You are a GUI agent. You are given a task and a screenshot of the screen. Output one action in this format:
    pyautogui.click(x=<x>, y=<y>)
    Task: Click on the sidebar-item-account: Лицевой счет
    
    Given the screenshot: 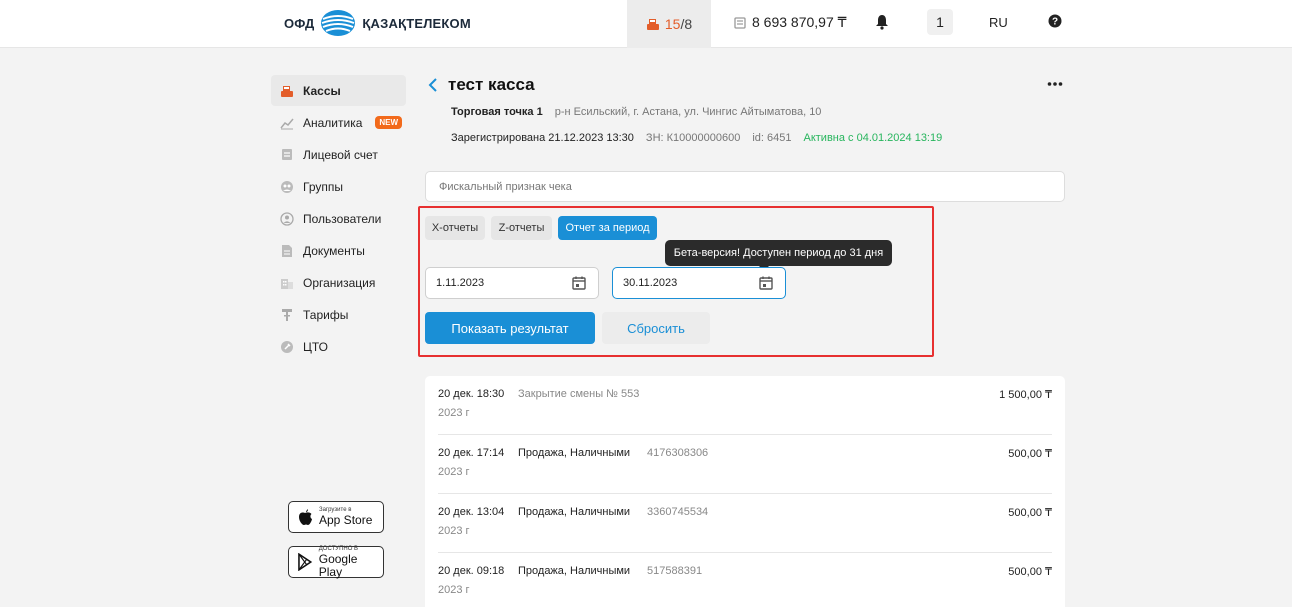 What is the action you would take?
    pyautogui.click(x=338, y=154)
    